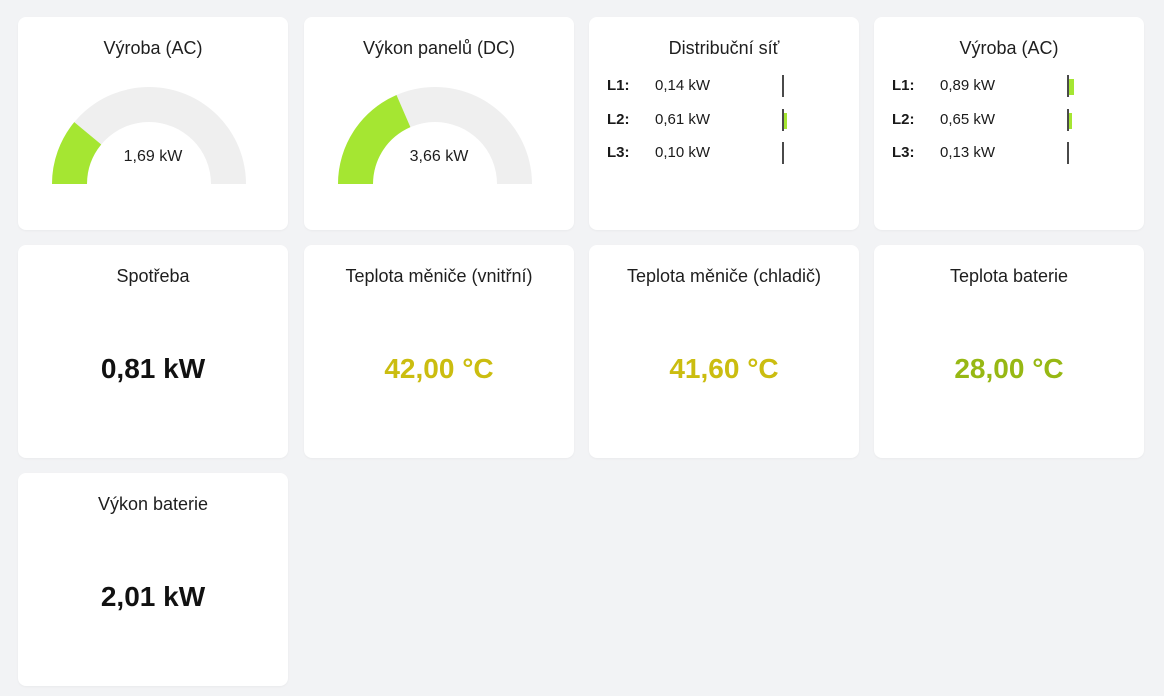 Image resolution: width=1164 pixels, height=696 pixels. What do you see at coordinates (724, 351) in the screenshot?
I see `card-teplota-chladic: Teplota měniče (chladič) 41,60 °C` at bounding box center [724, 351].